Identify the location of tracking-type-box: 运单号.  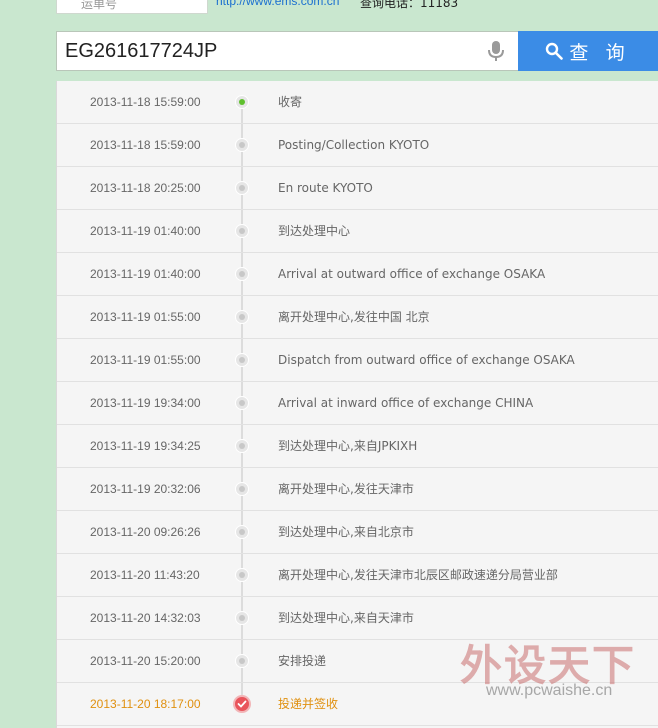
(132, 7).